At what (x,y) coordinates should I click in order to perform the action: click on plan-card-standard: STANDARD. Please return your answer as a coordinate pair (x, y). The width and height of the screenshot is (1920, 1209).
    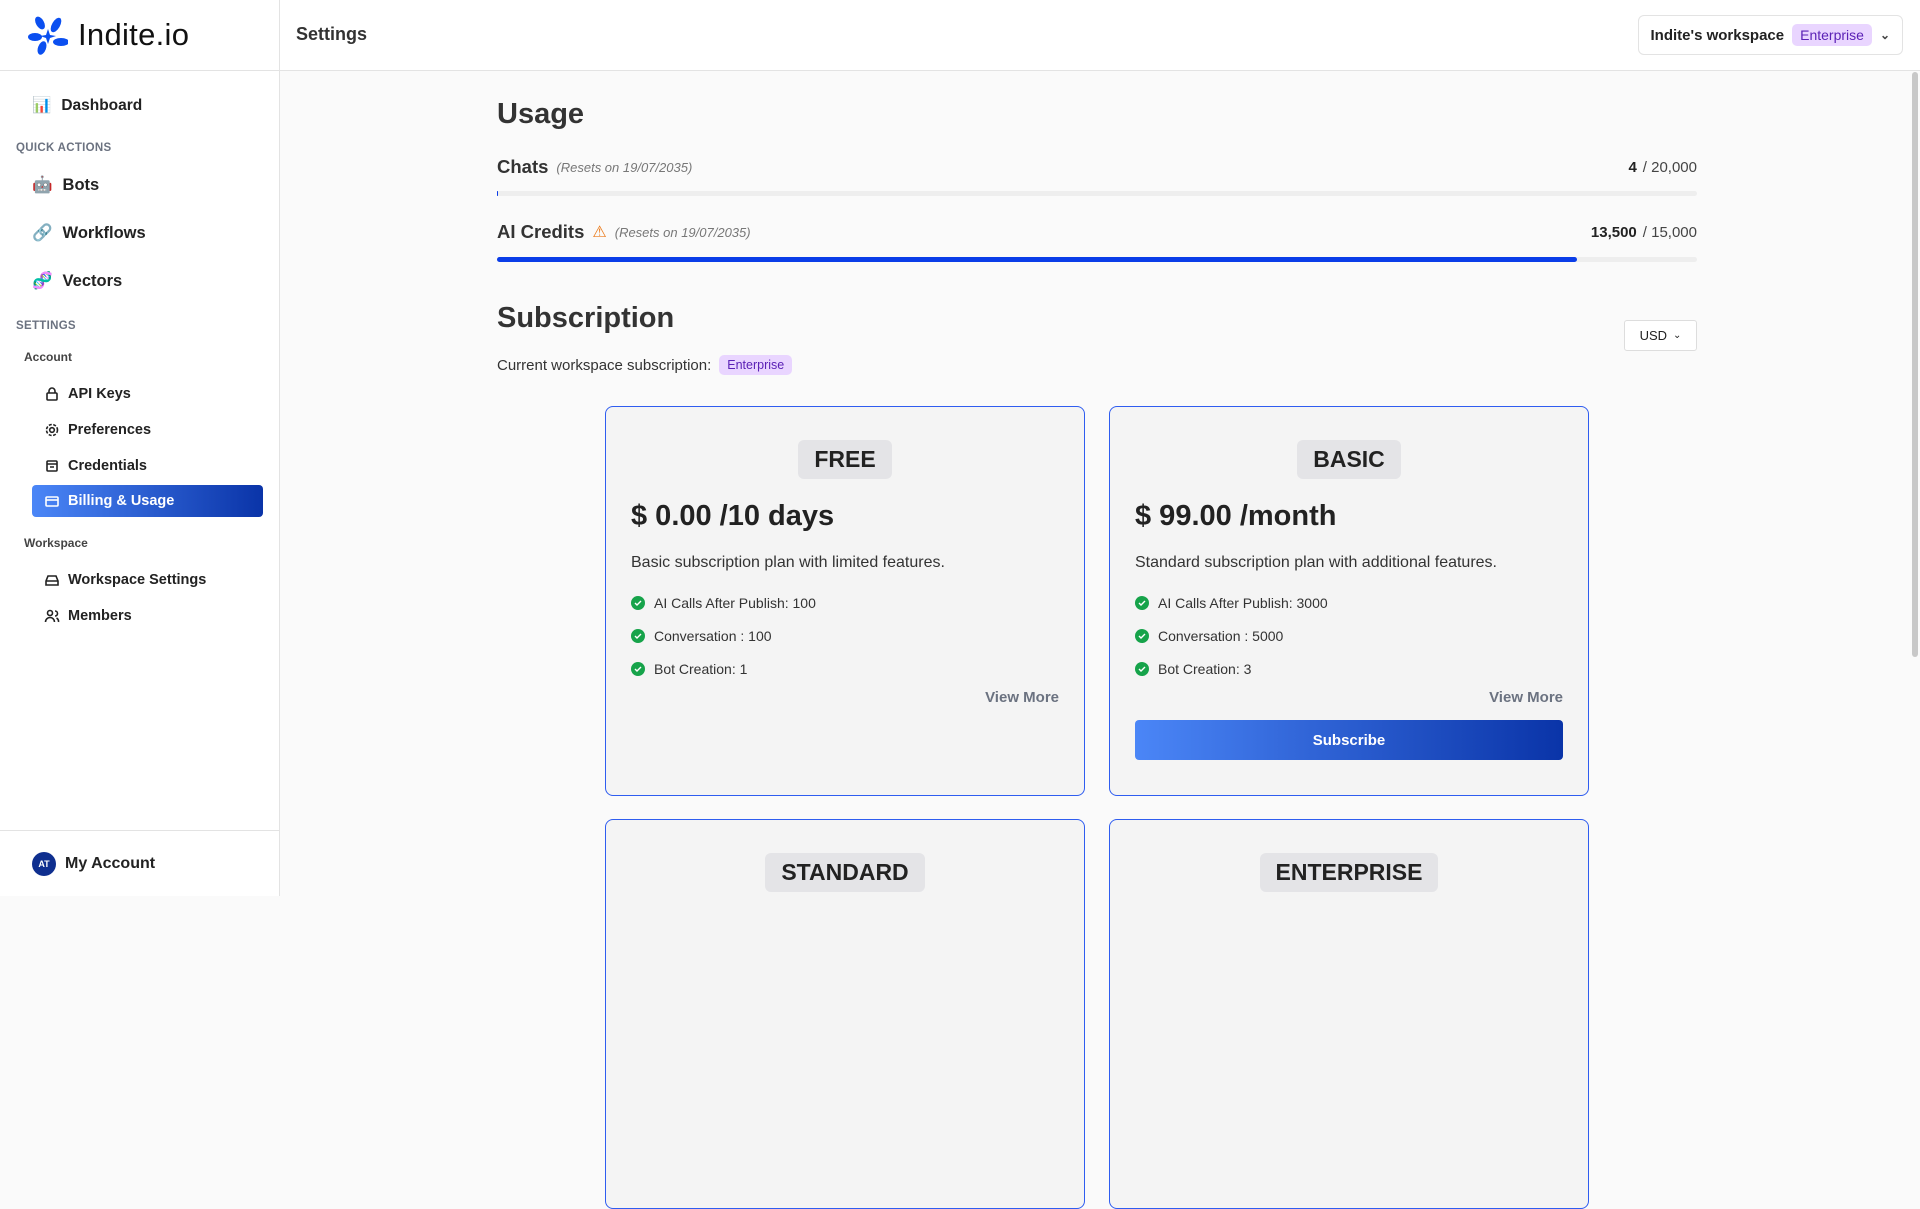
    Looking at the image, I should click on (845, 1014).